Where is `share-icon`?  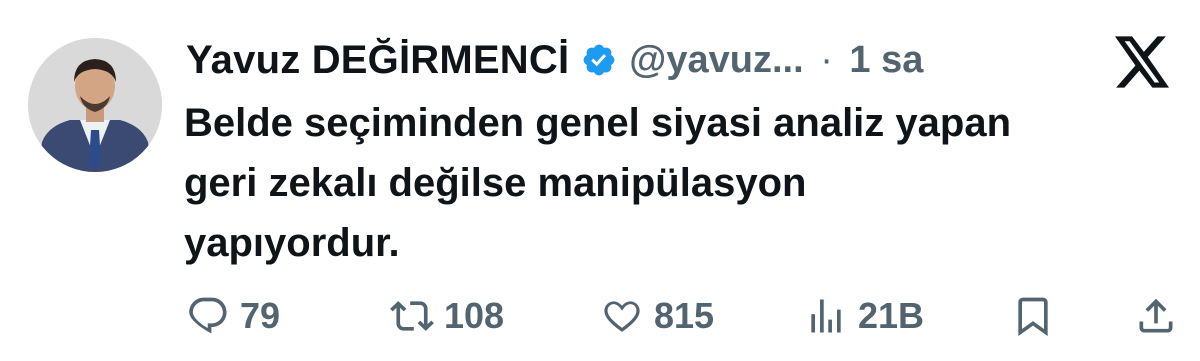 share-icon is located at coordinates (1156, 316).